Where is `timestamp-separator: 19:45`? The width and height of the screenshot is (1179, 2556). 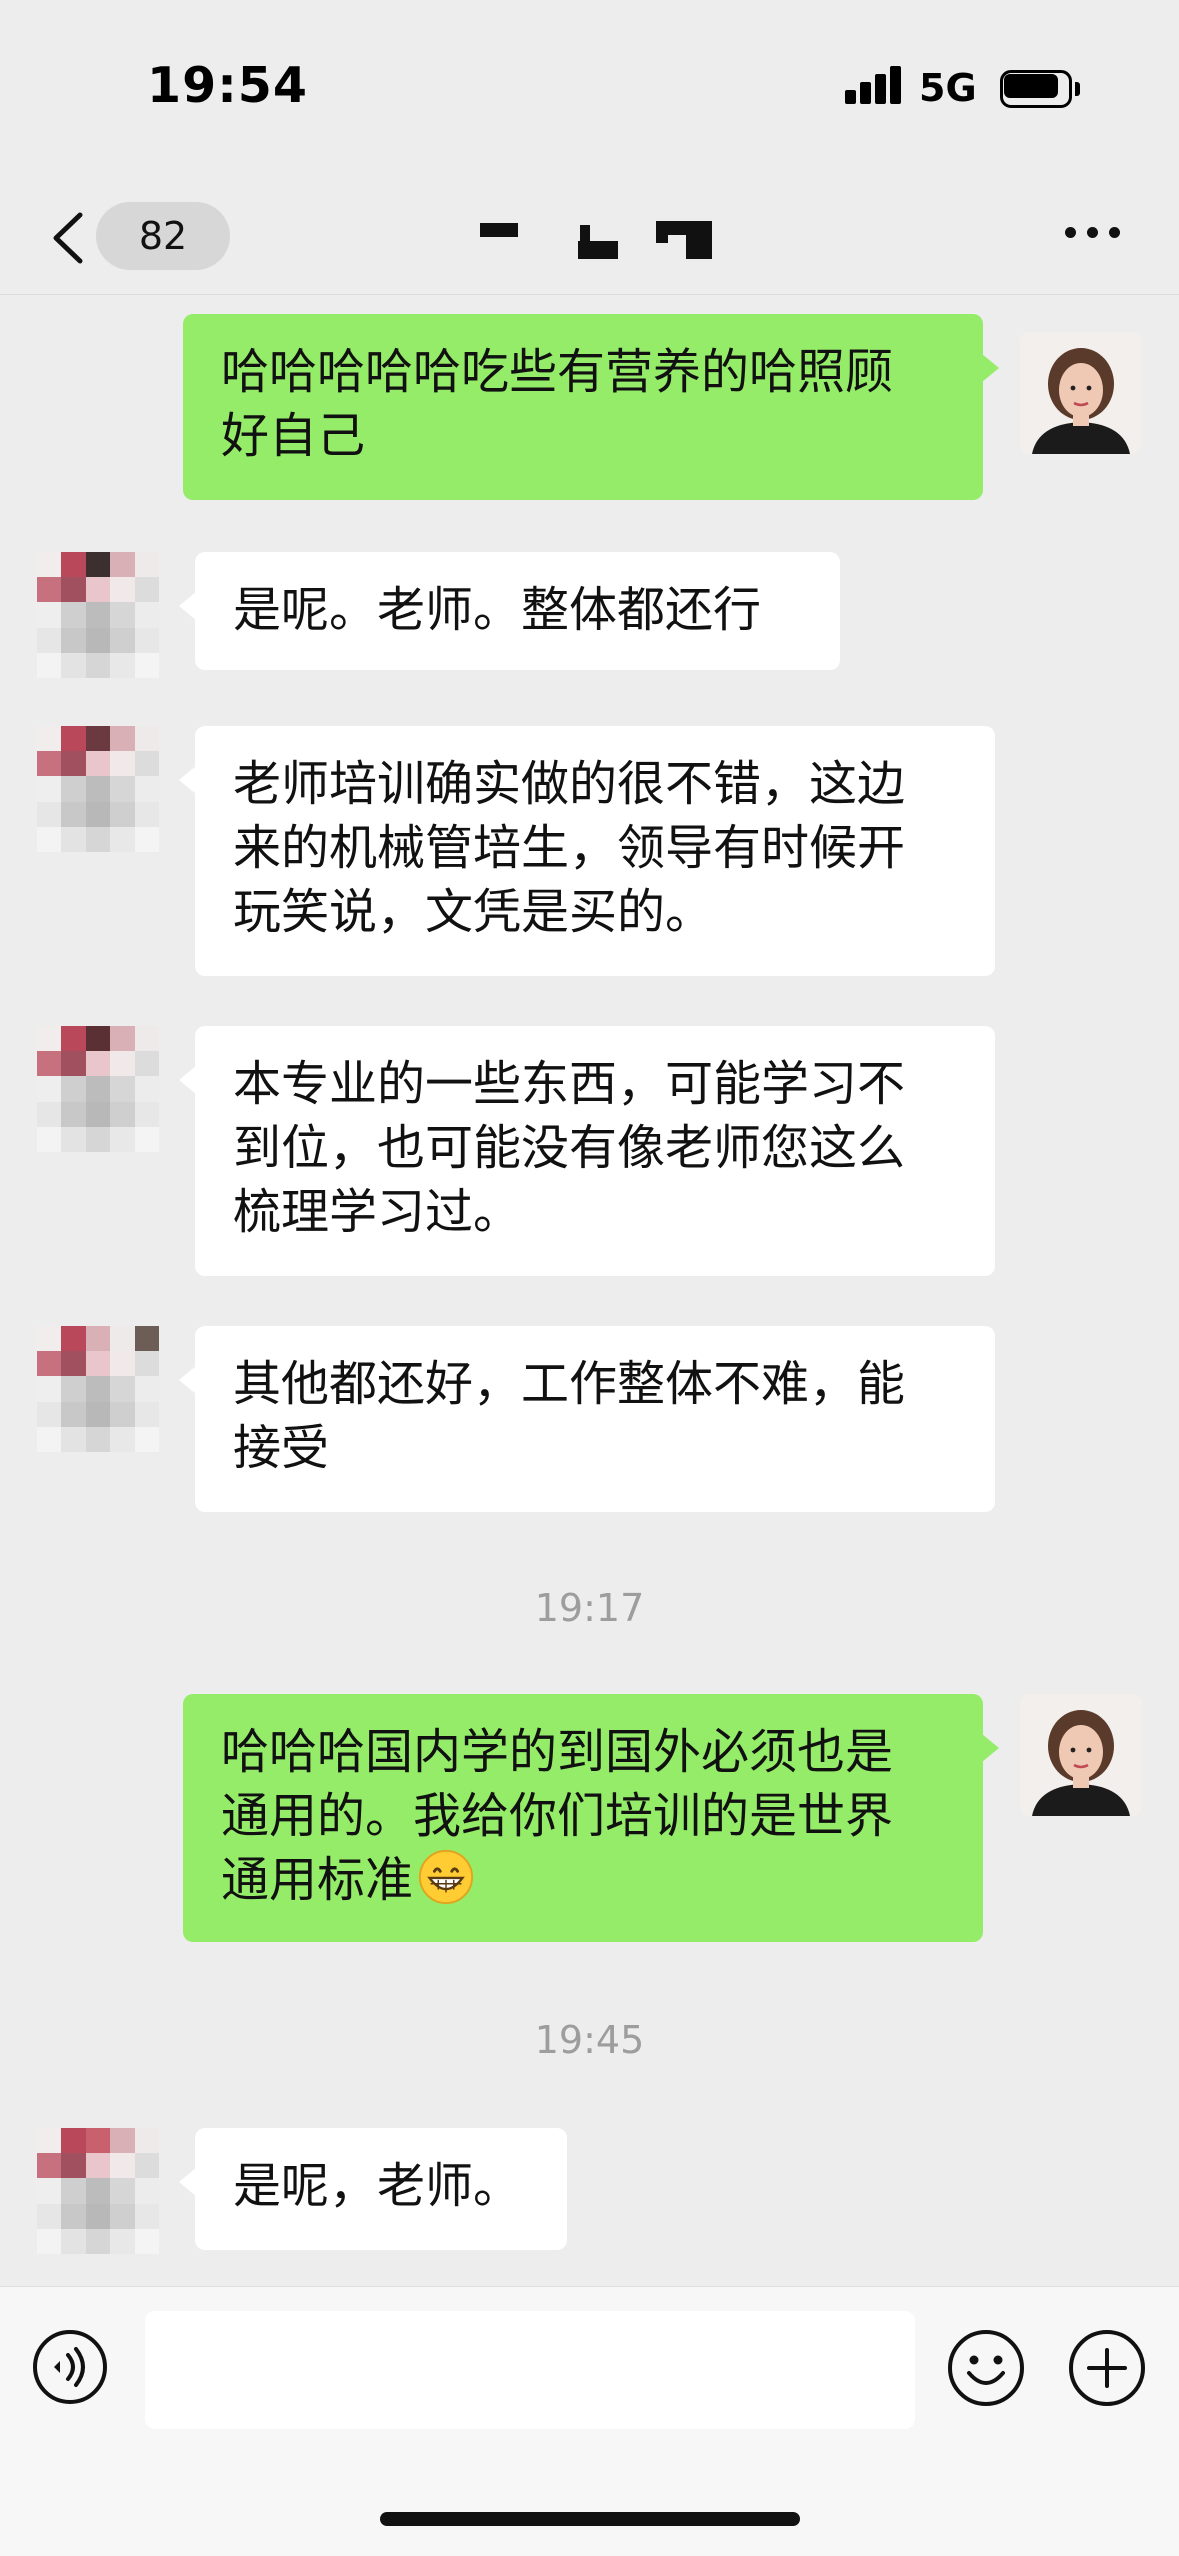
timestamp-separator: 19:45 is located at coordinates (589, 2040).